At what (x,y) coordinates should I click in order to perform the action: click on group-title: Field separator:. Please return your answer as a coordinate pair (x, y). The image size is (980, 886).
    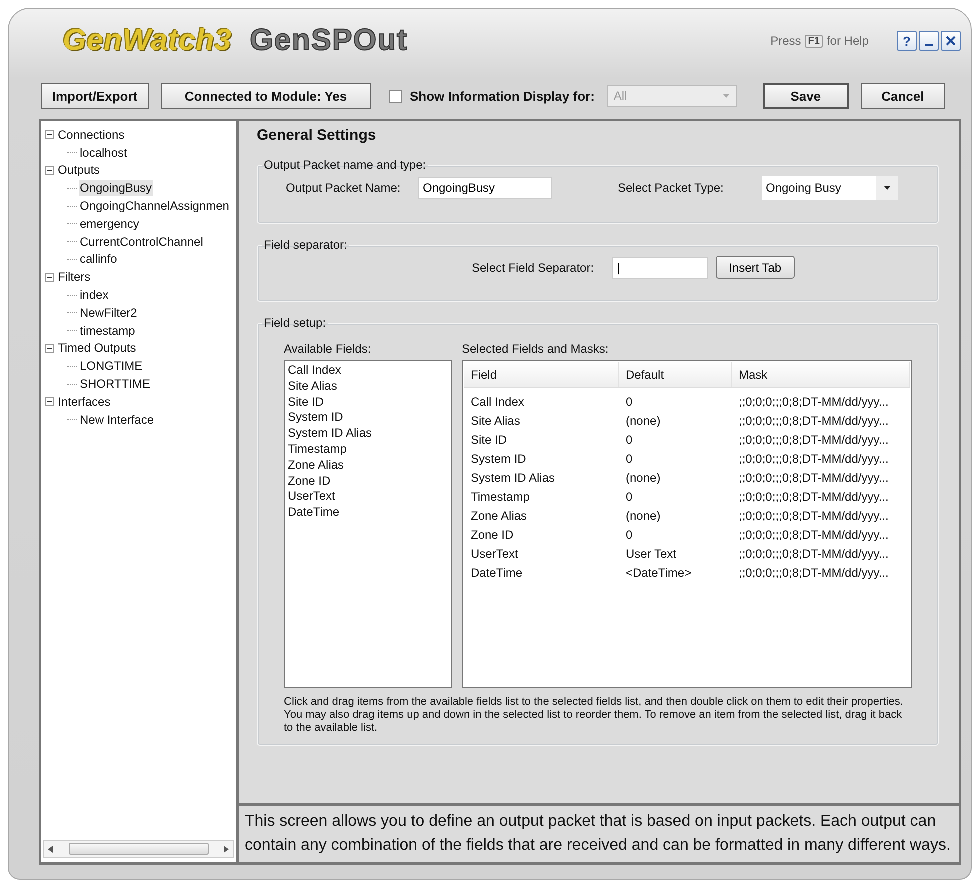
    Looking at the image, I should click on (305, 245).